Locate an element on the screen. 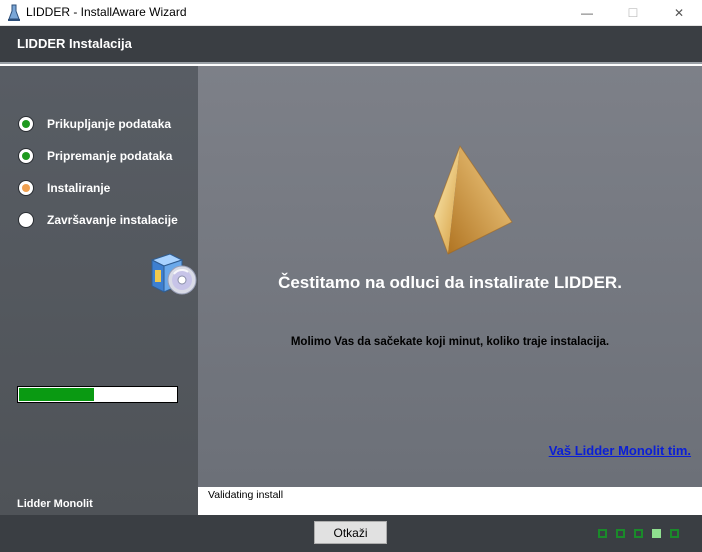 The image size is (702, 552). step-item-preparing: Pripremanje podataka is located at coordinates (113, 157).